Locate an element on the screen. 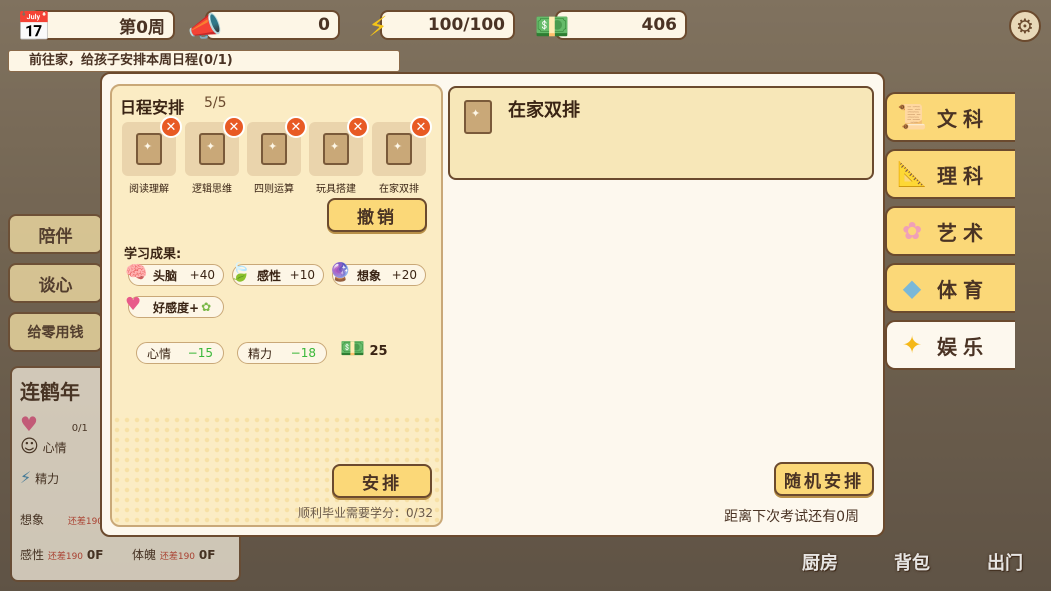 Image resolution: width=1051 pixels, height=591 pixels. character-name: 连鹤年 is located at coordinates (50, 392).